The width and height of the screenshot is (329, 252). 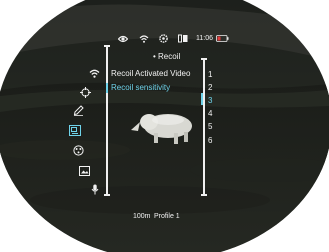 I want to click on level-option-6: 6, so click(x=210, y=140).